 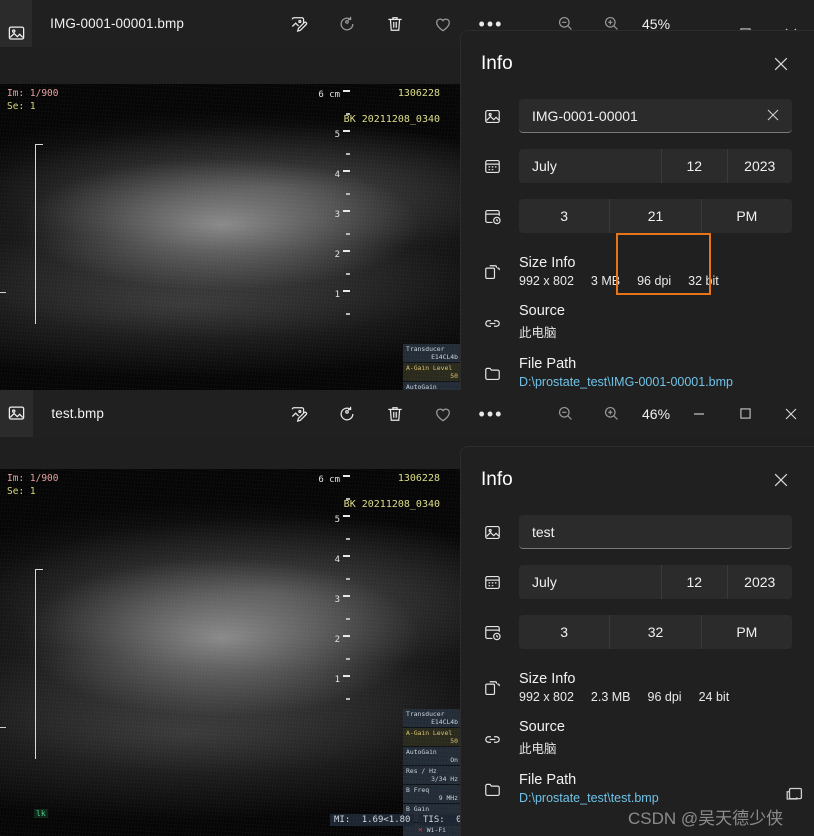 What do you see at coordinates (610, 697) in the screenshot?
I see `size-filesize: 2.3 MB` at bounding box center [610, 697].